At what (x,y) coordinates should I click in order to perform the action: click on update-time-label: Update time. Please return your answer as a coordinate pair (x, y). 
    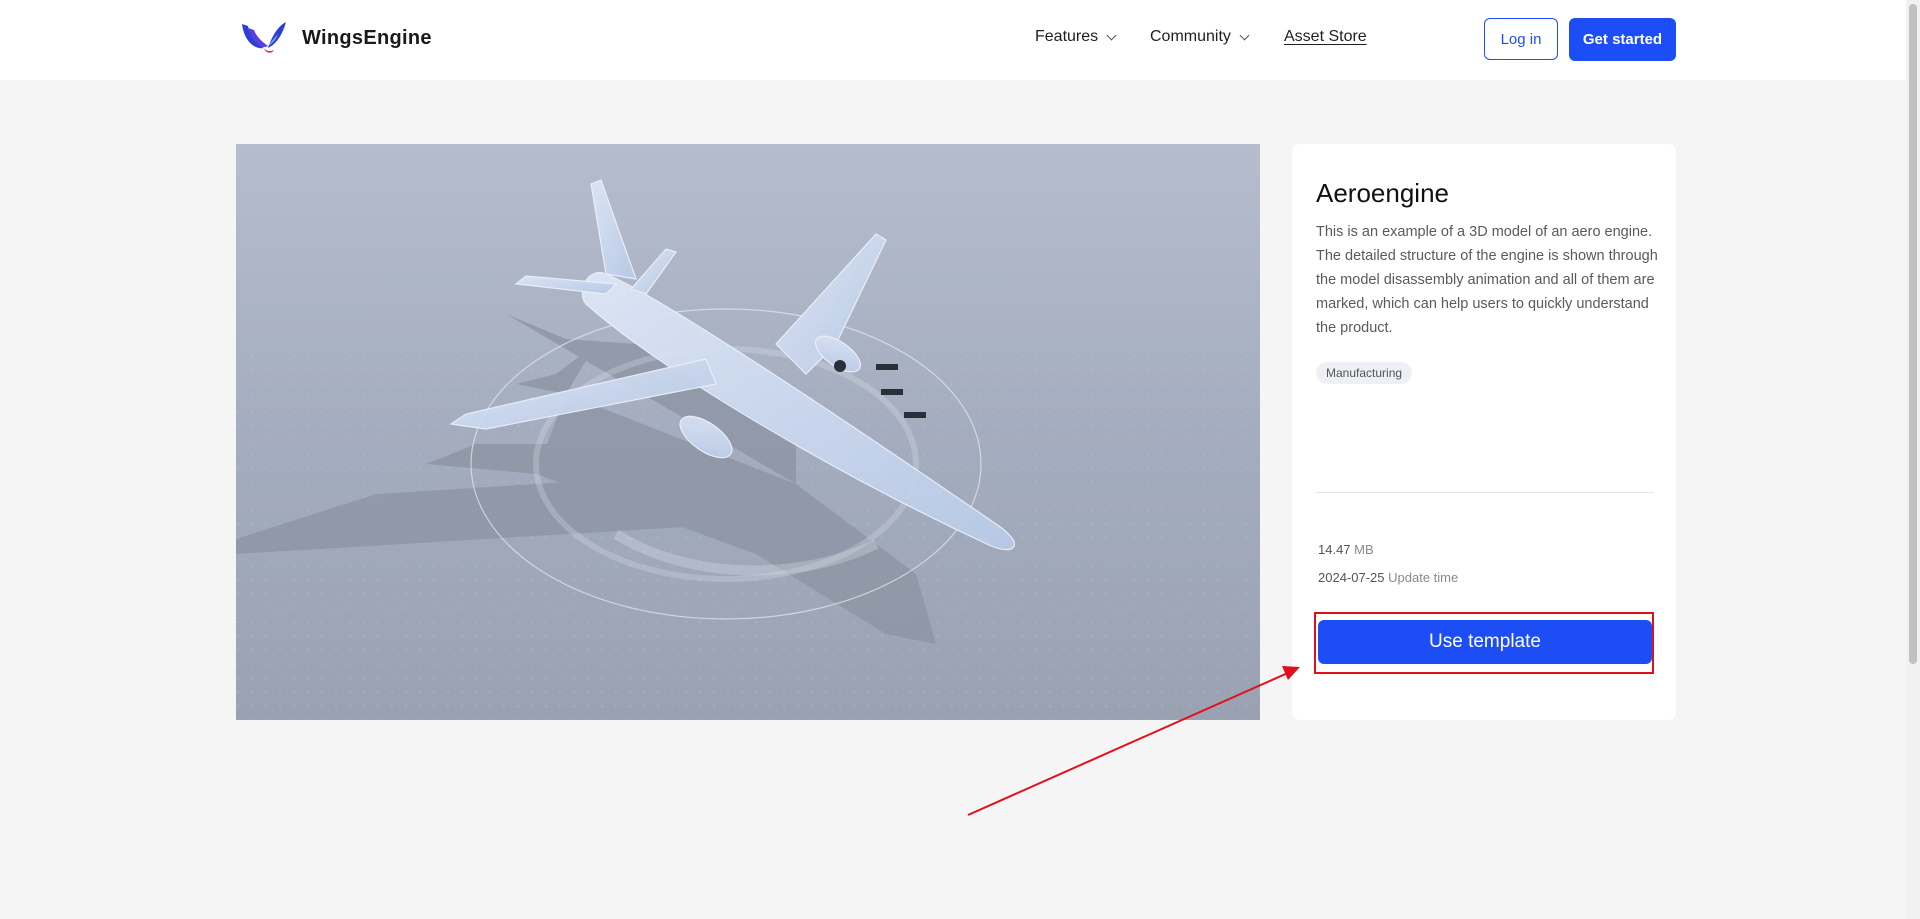
    Looking at the image, I should click on (1423, 577).